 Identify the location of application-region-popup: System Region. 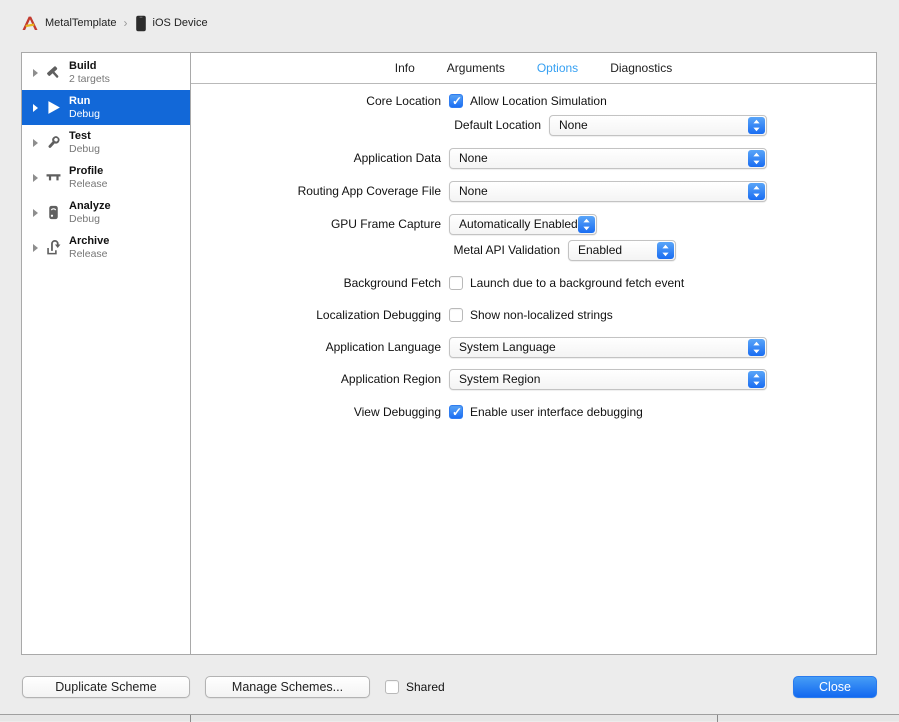
(608, 379).